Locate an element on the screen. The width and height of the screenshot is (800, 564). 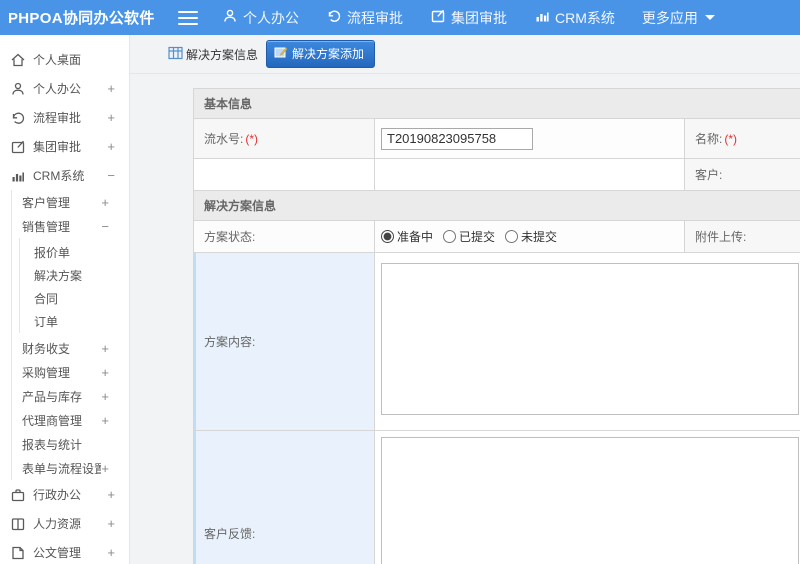
radio-preparing: 准备中 is located at coordinates (407, 236).